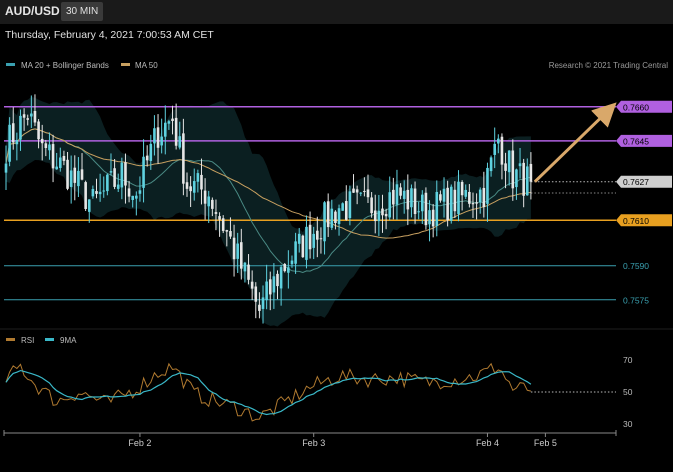 The height and width of the screenshot is (472, 673). I want to click on level-label-0.7610: 0.7610, so click(636, 221).